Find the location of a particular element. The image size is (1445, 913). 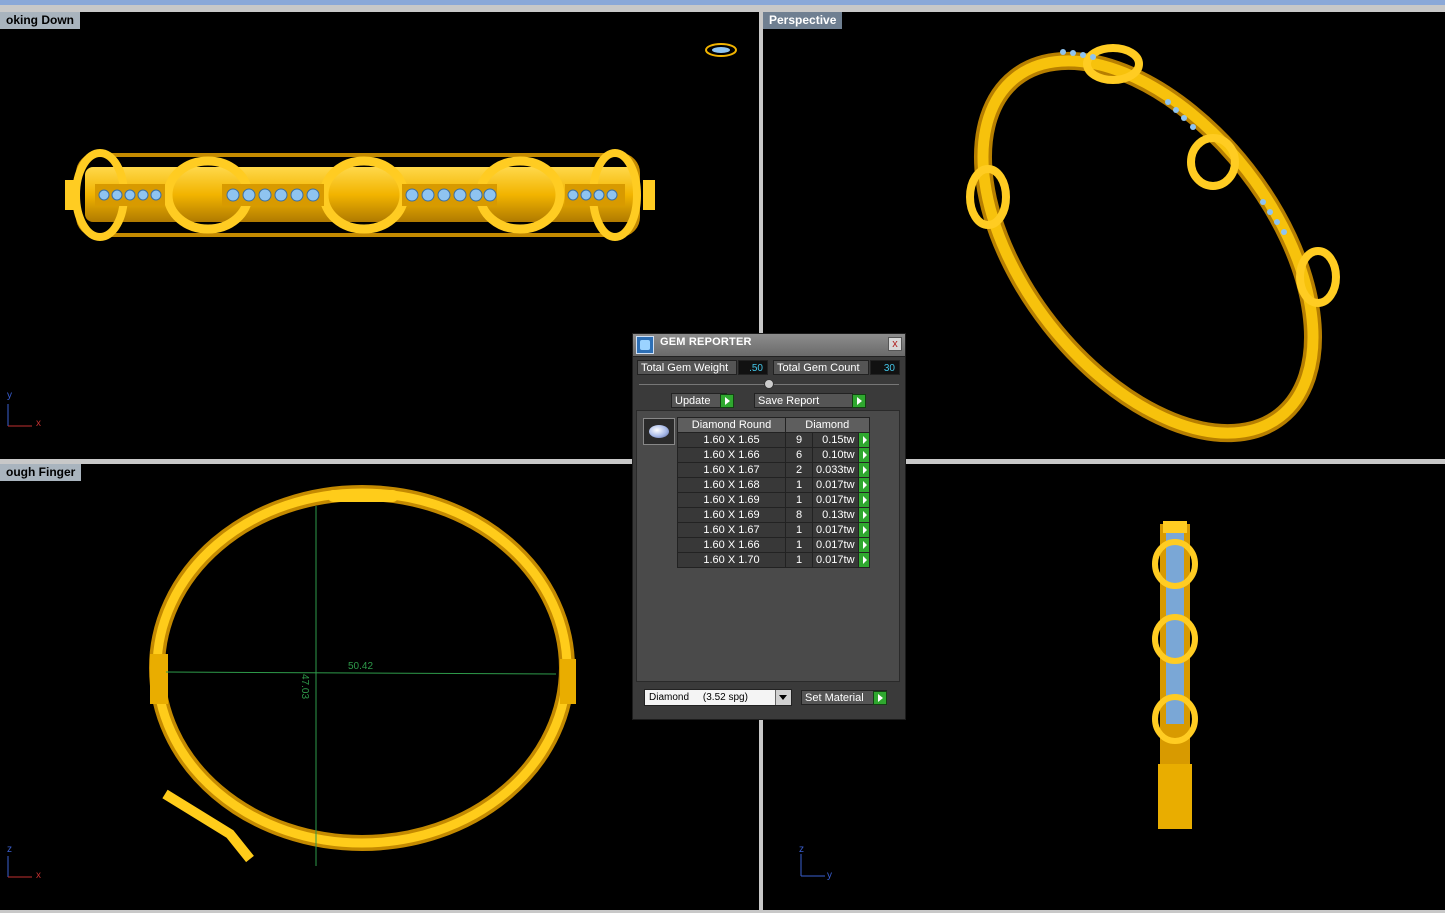

gem-table-row: 1.60 X 1.68 1 0.017tw is located at coordinates (773, 485).